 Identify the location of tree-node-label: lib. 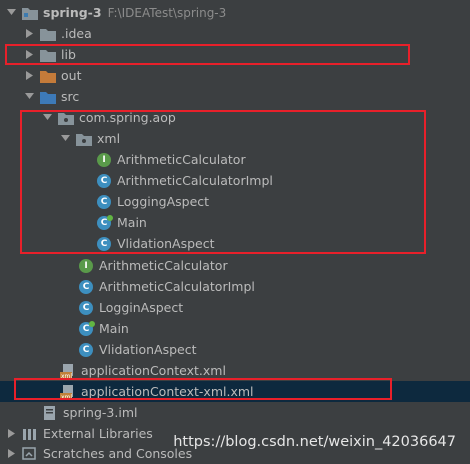
(68, 54).